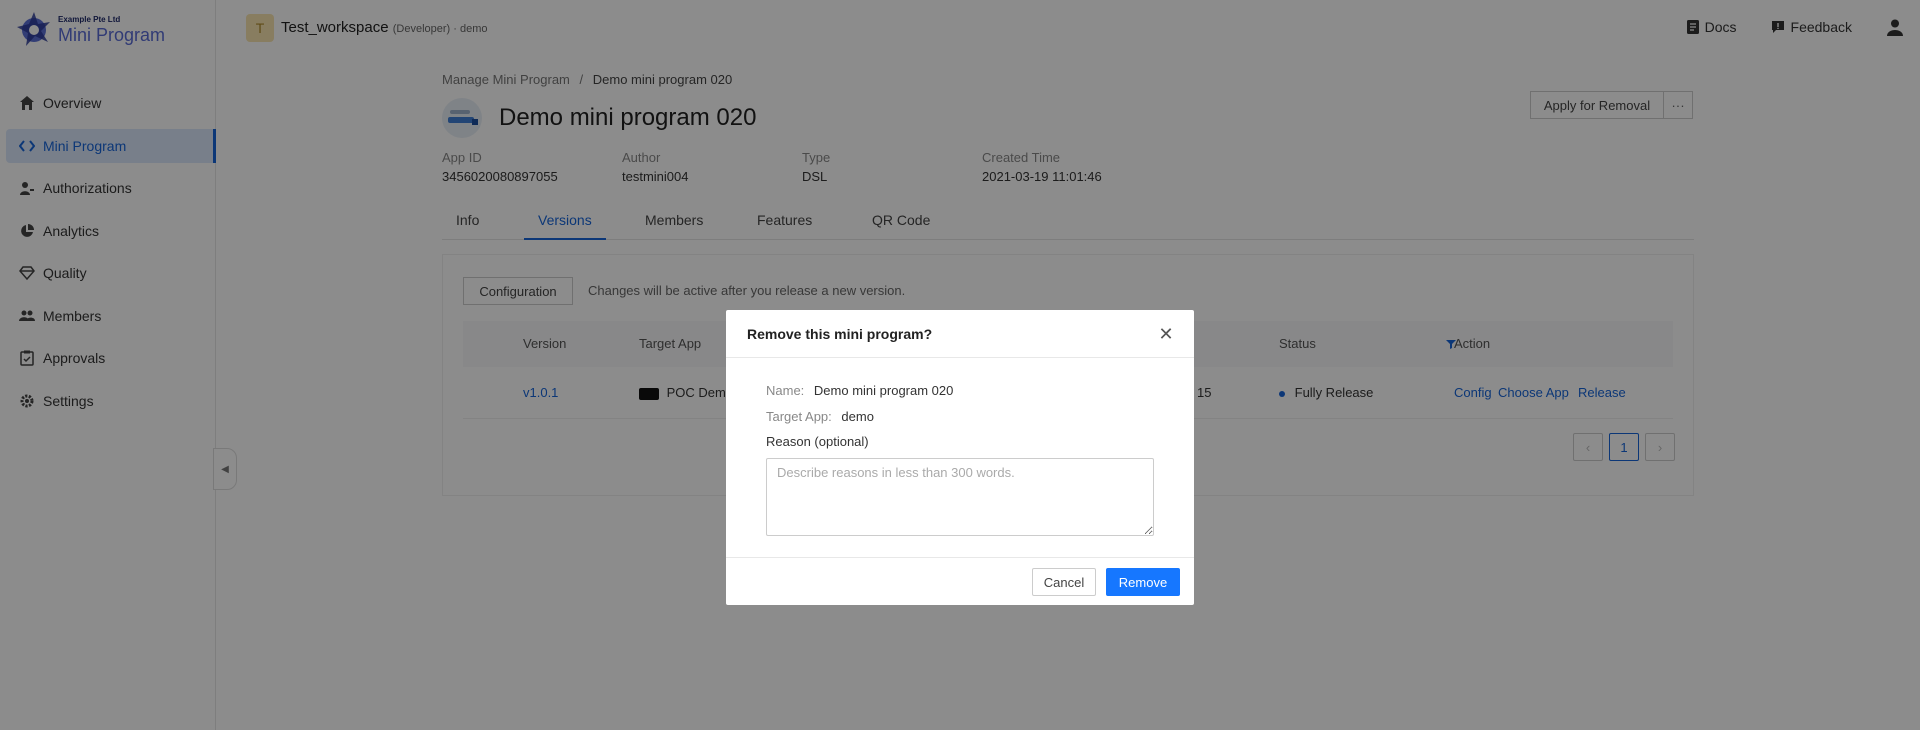 This screenshot has height=730, width=1920. Describe the element at coordinates (840, 334) in the screenshot. I see `modal-title: Remove this mini program?` at that location.